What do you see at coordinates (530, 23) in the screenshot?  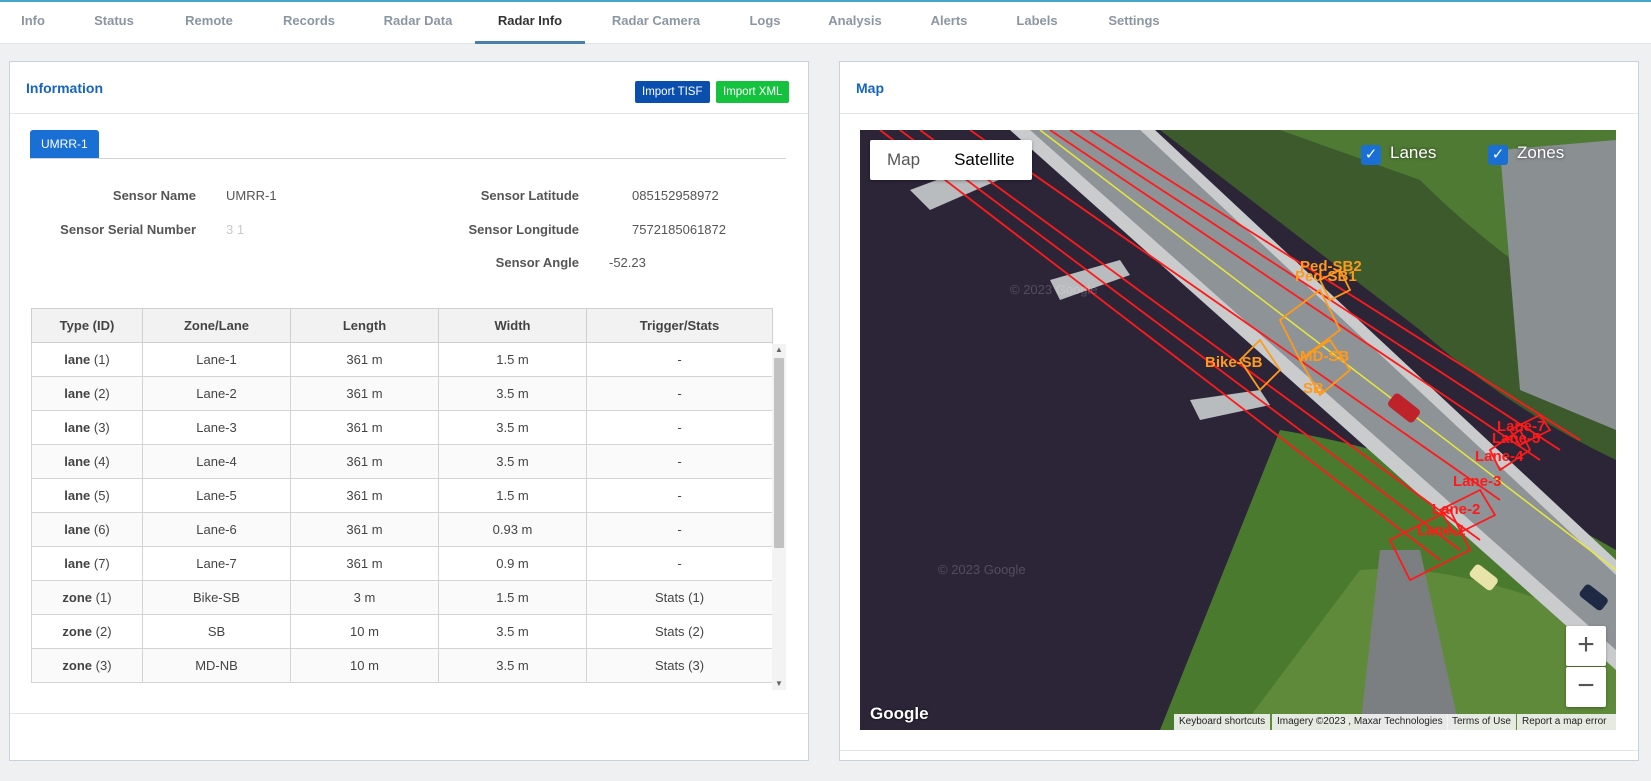 I see `tab-radar-info: Radar Info` at bounding box center [530, 23].